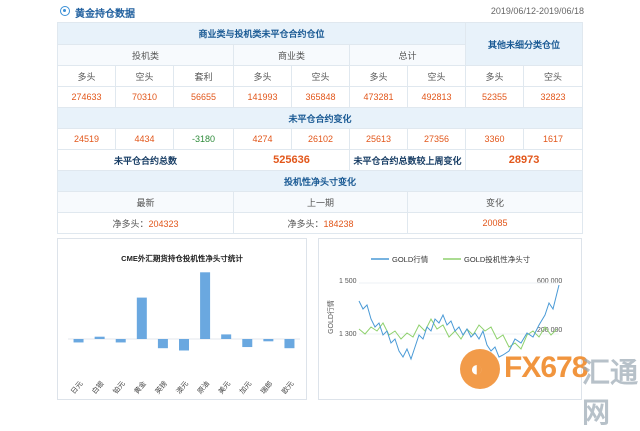 This screenshot has height=431, width=640. What do you see at coordinates (261, 33) in the screenshot?
I see `group-title: 商业类与投机类未平仓合约仓位` at bounding box center [261, 33].